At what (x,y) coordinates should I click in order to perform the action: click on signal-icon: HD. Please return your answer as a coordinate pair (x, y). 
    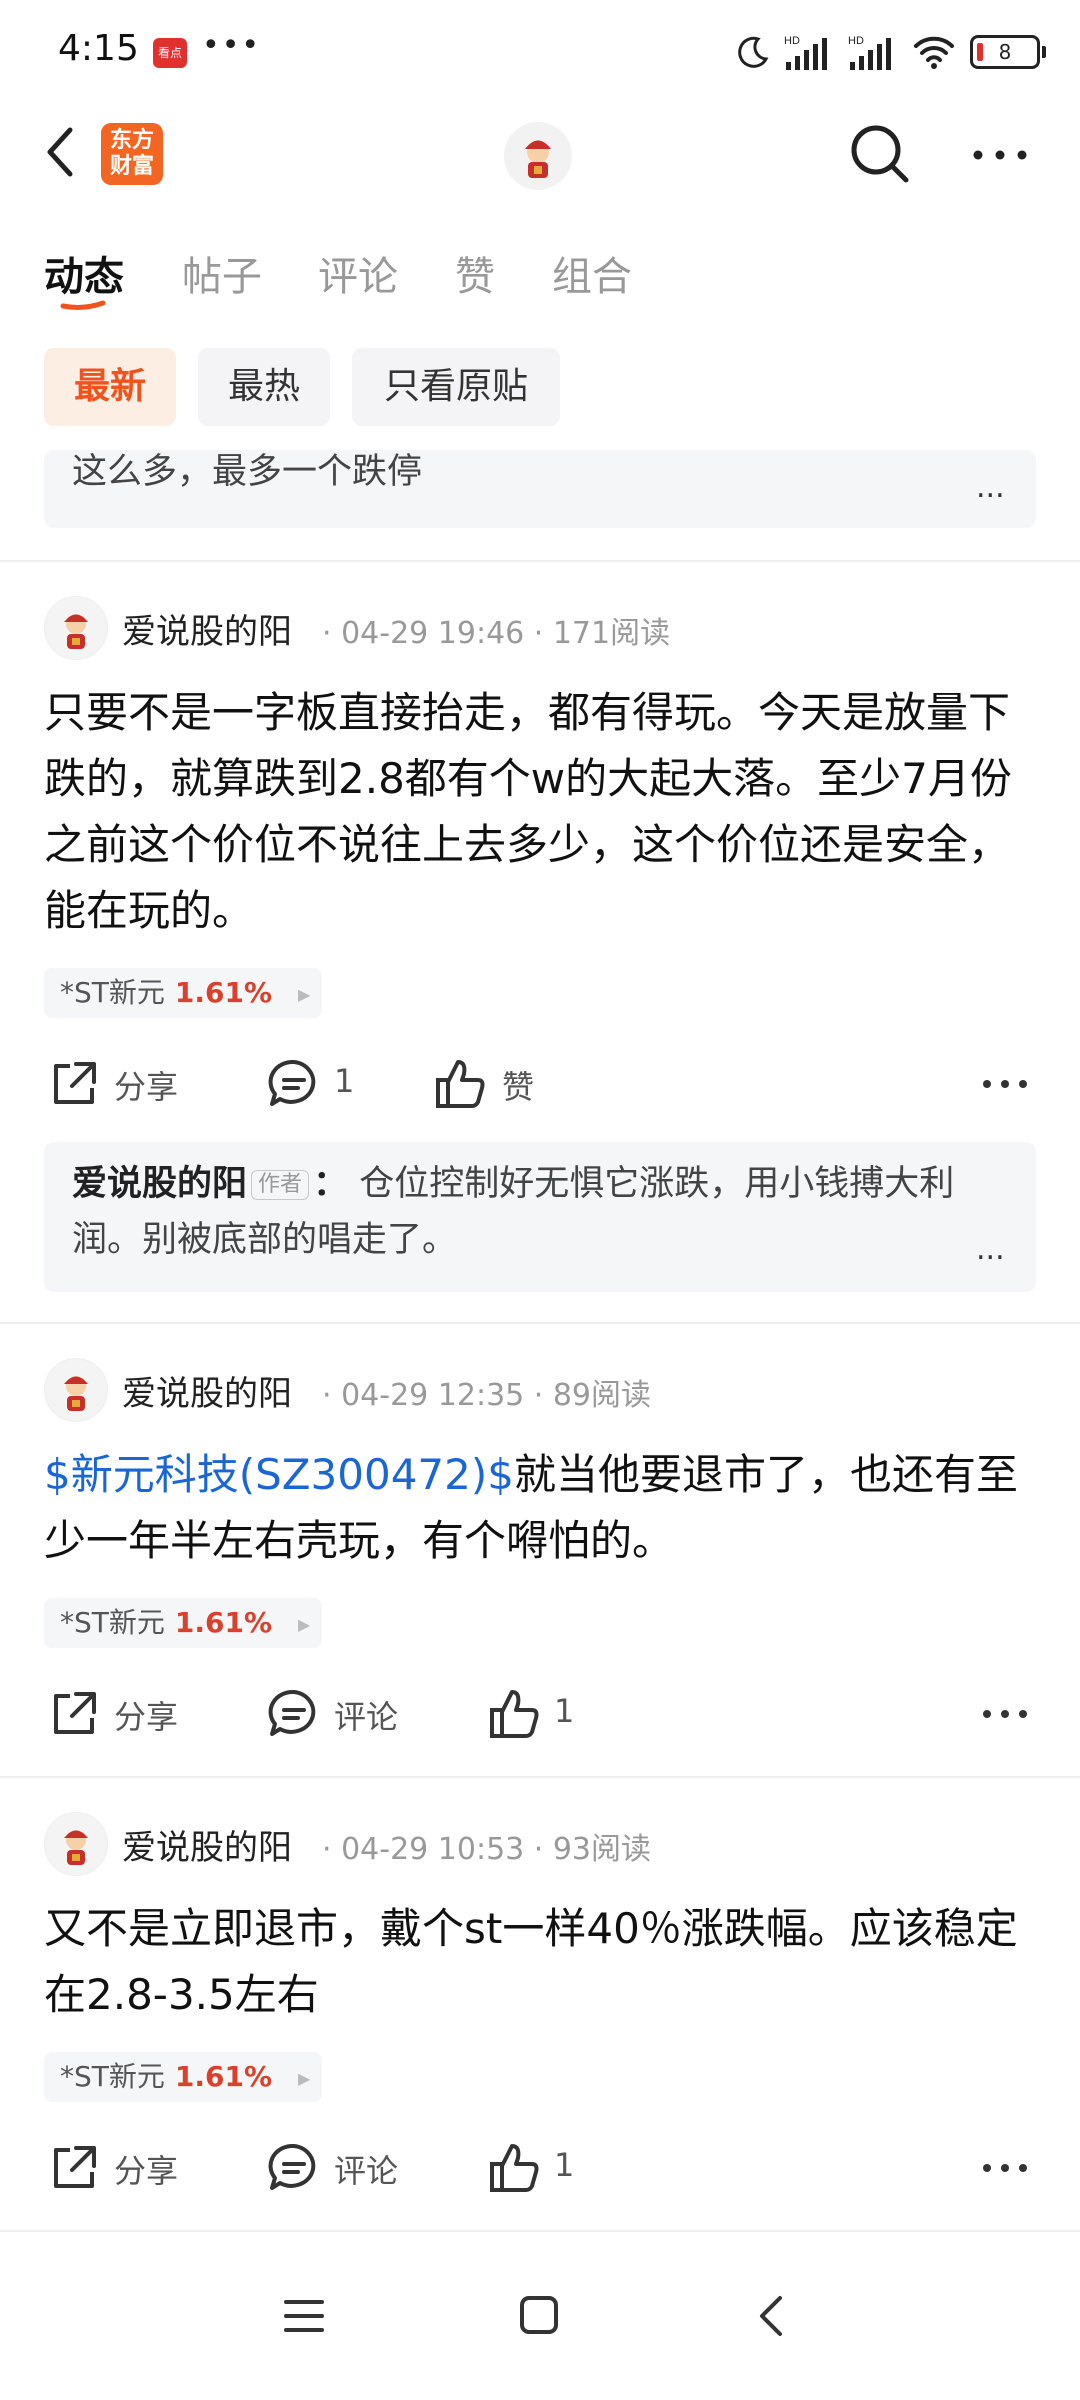
    Looking at the image, I should click on (805, 52).